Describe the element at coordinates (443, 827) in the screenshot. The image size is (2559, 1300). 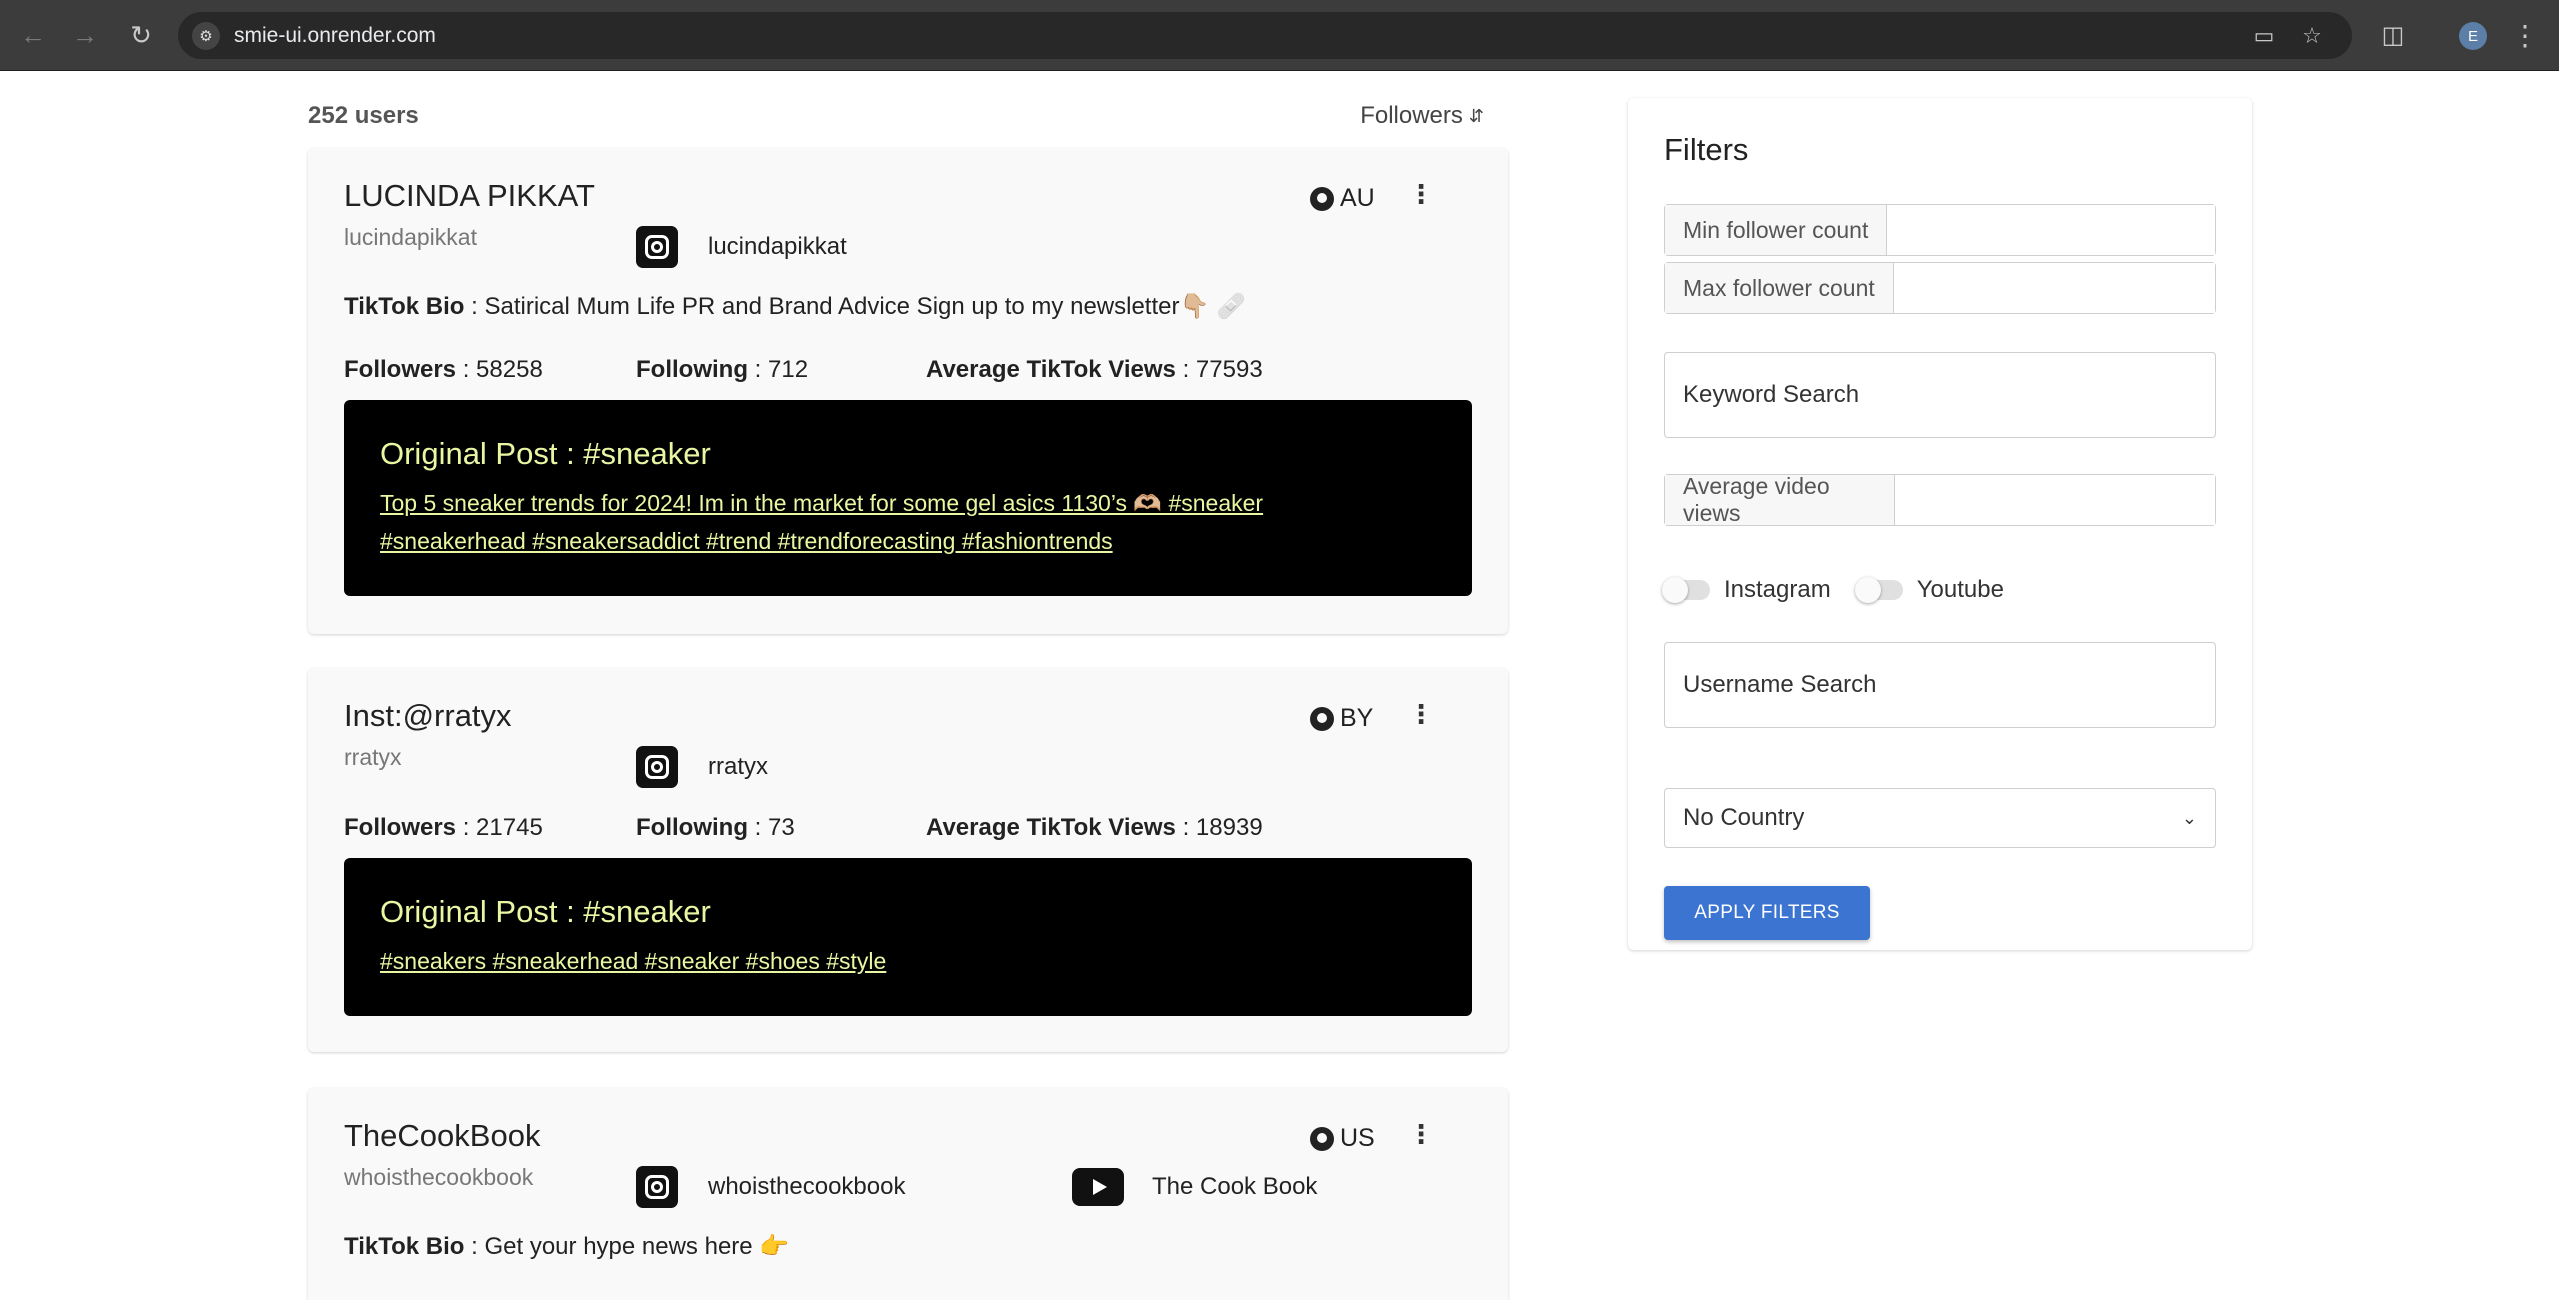
I see `followers-stat: Followers : 21745` at that location.